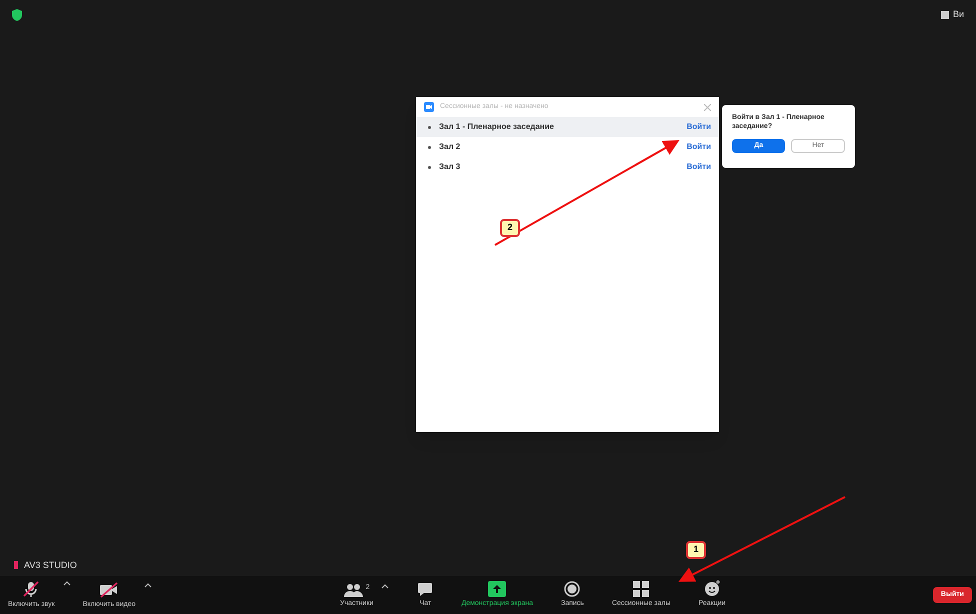 The width and height of the screenshot is (976, 614). What do you see at coordinates (425, 590) in the screenshot?
I see `chat-bubble-icon` at bounding box center [425, 590].